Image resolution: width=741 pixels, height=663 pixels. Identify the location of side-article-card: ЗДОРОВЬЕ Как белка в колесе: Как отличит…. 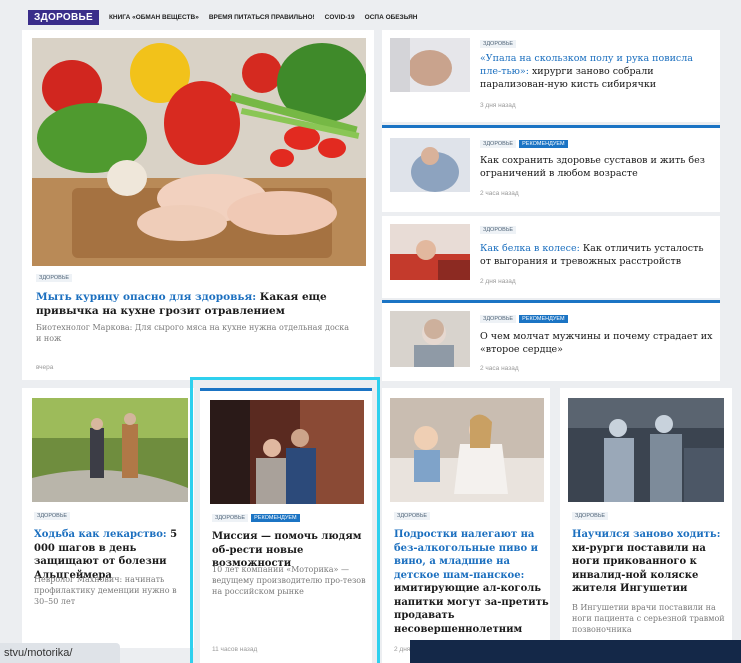
(551, 257).